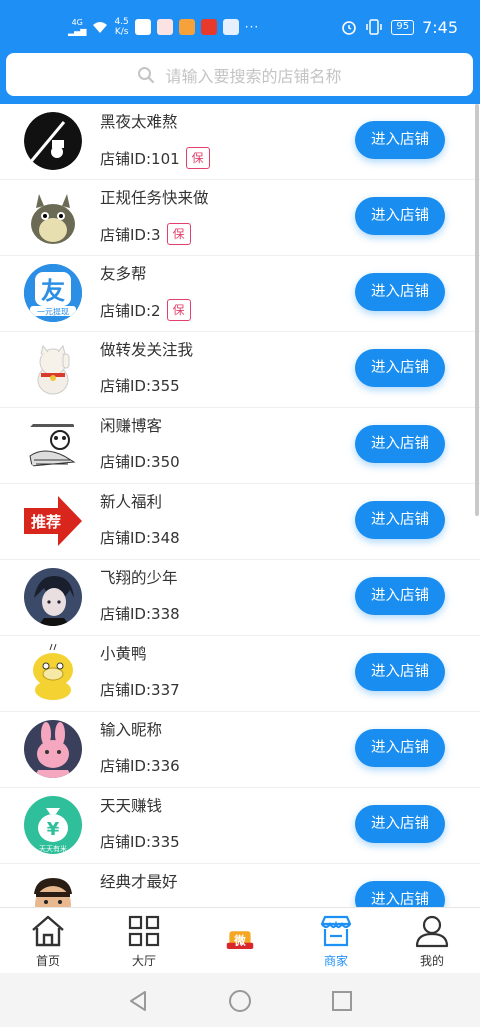 This screenshot has height=1027, width=480. Describe the element at coordinates (53, 673) in the screenshot. I see `yellow-duck-avatar` at that location.